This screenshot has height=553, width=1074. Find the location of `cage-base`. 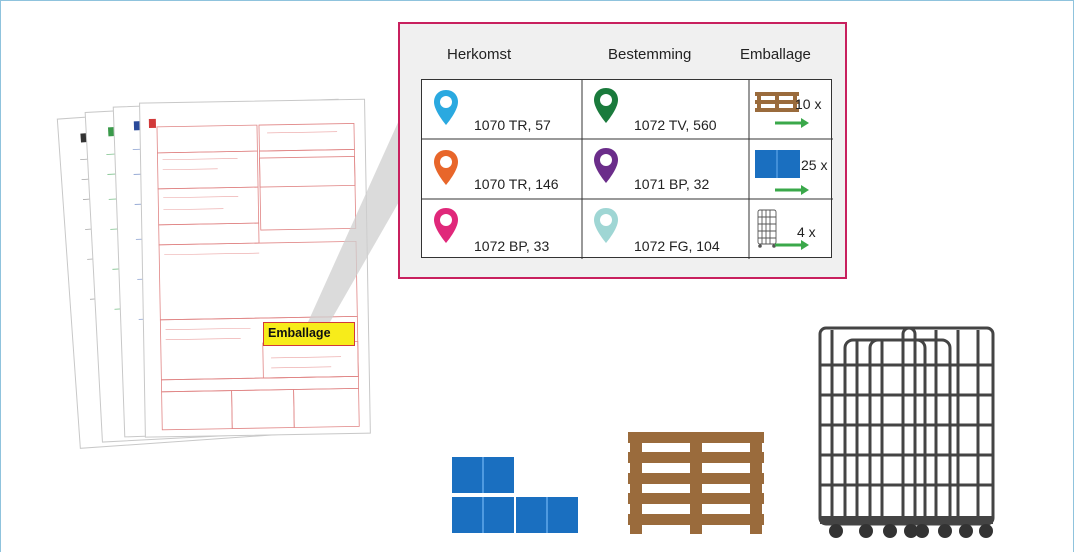

cage-base is located at coordinates (906, 520).